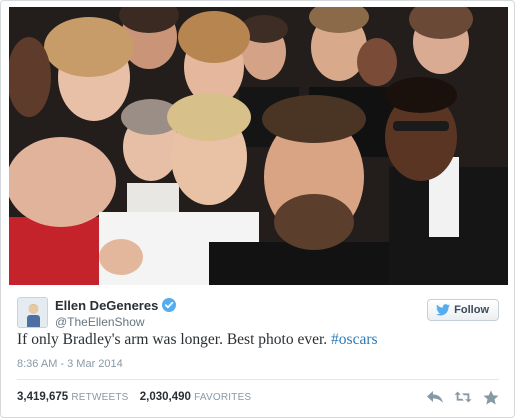 The width and height of the screenshot is (515, 418). I want to click on follow-button: Follow, so click(463, 310).